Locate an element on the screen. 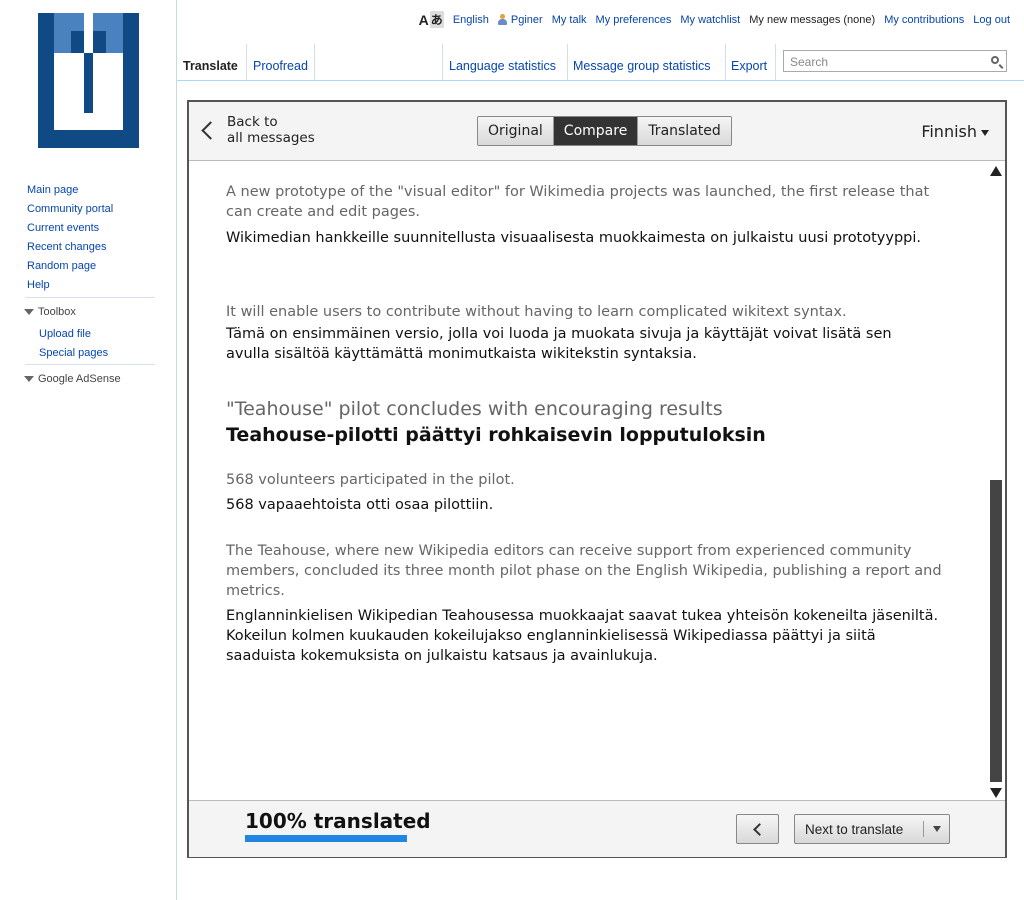 Image resolution: width=1024 pixels, height=900 pixels. adsense-label: Google AdSense is located at coordinates (79, 379).